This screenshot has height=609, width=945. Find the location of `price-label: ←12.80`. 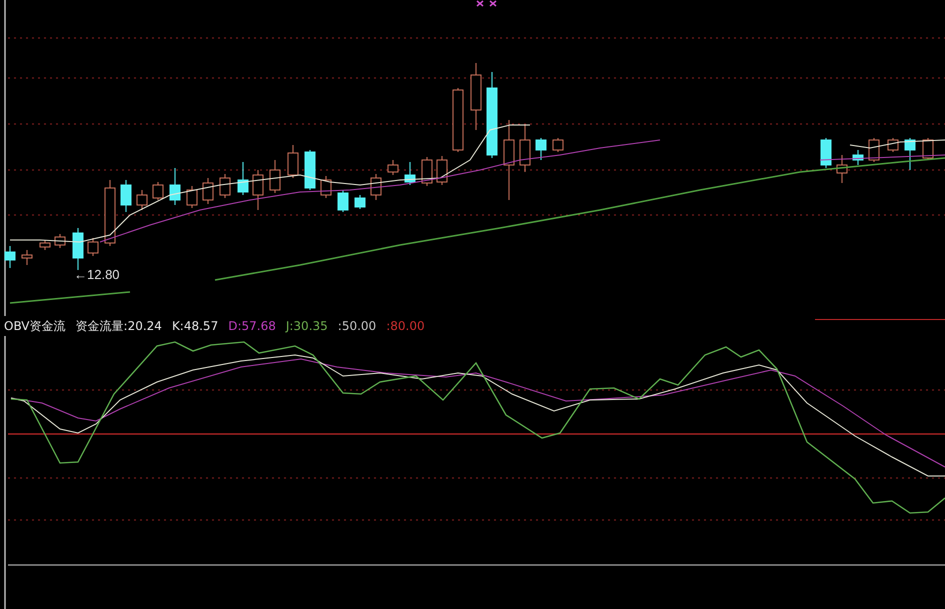

price-label: ←12.80 is located at coordinates (97, 274).